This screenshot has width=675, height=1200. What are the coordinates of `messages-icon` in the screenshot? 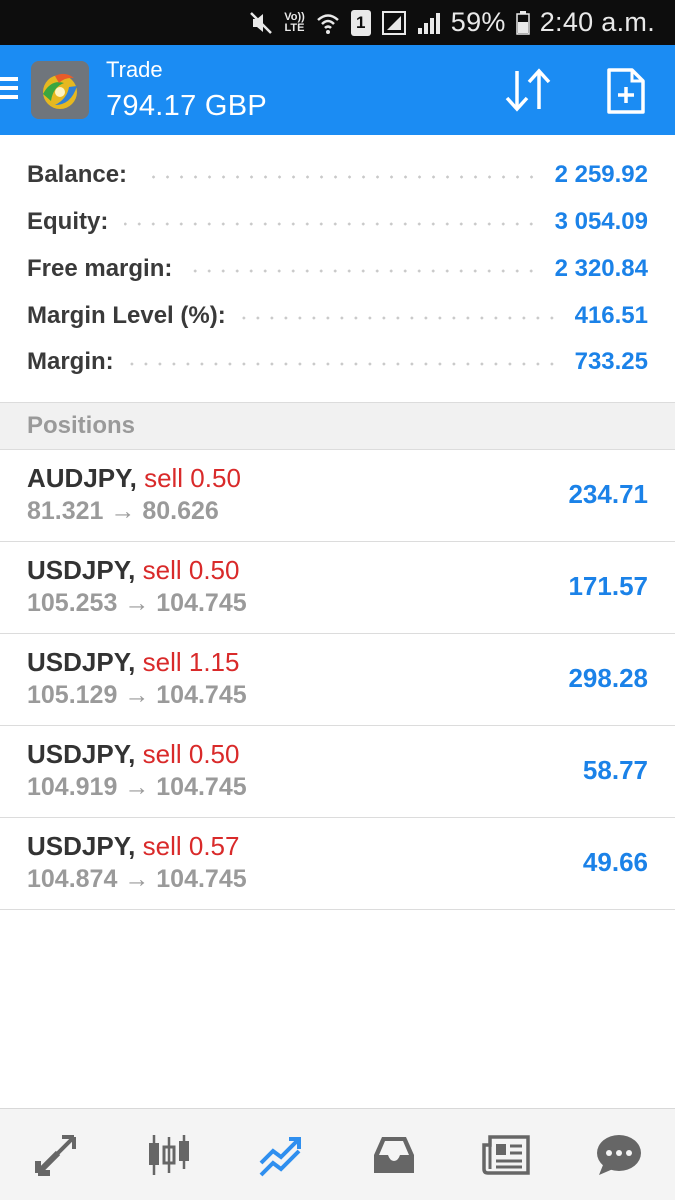 It's located at (618, 1154).